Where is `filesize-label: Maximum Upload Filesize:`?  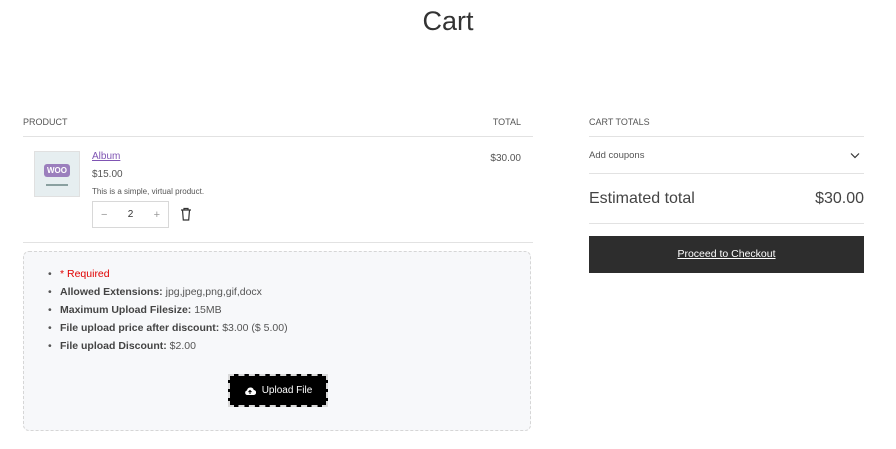 filesize-label: Maximum Upload Filesize: is located at coordinates (126, 310).